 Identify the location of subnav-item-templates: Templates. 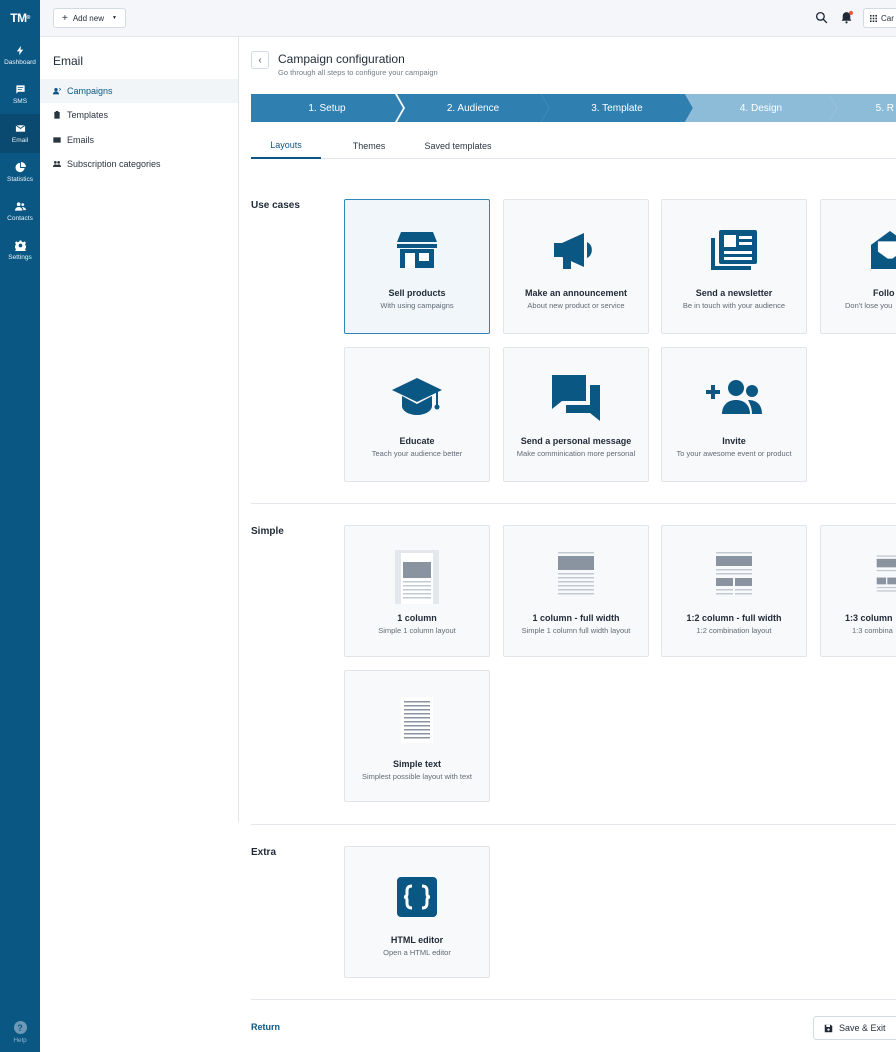
(139, 115).